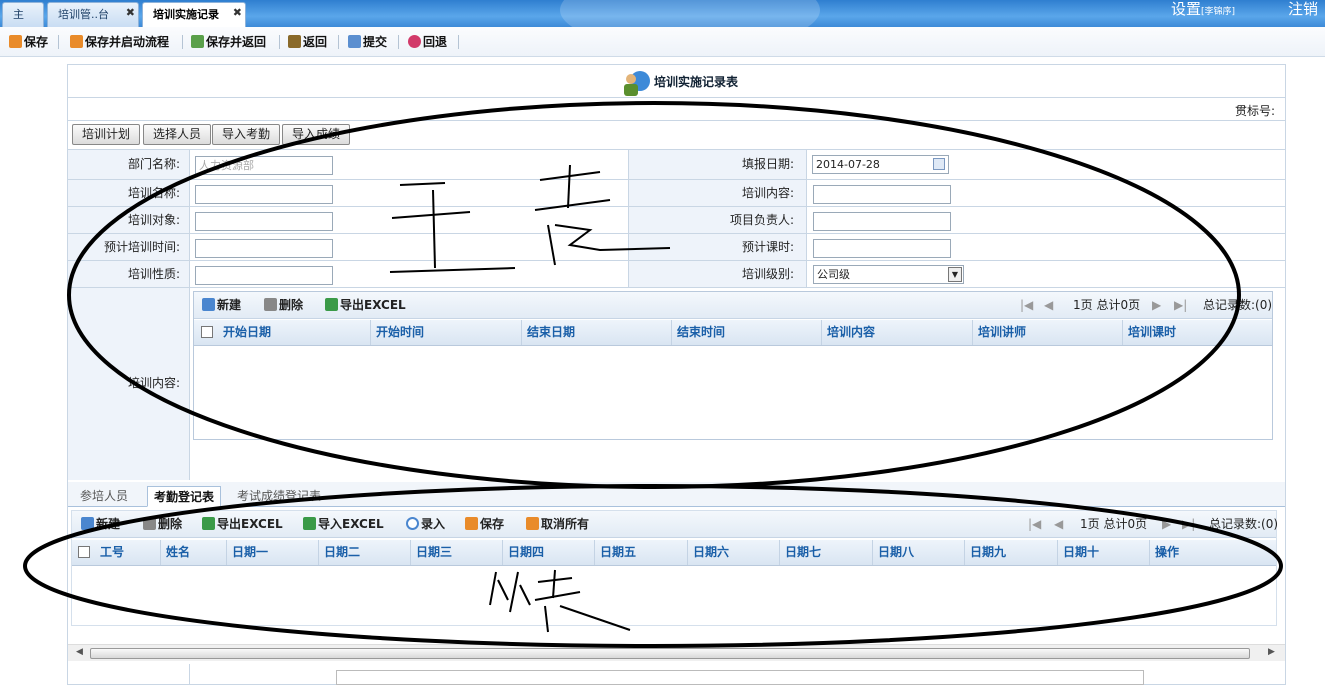  Describe the element at coordinates (747, 332) in the screenshot. I see `column-header: 结束时间` at that location.